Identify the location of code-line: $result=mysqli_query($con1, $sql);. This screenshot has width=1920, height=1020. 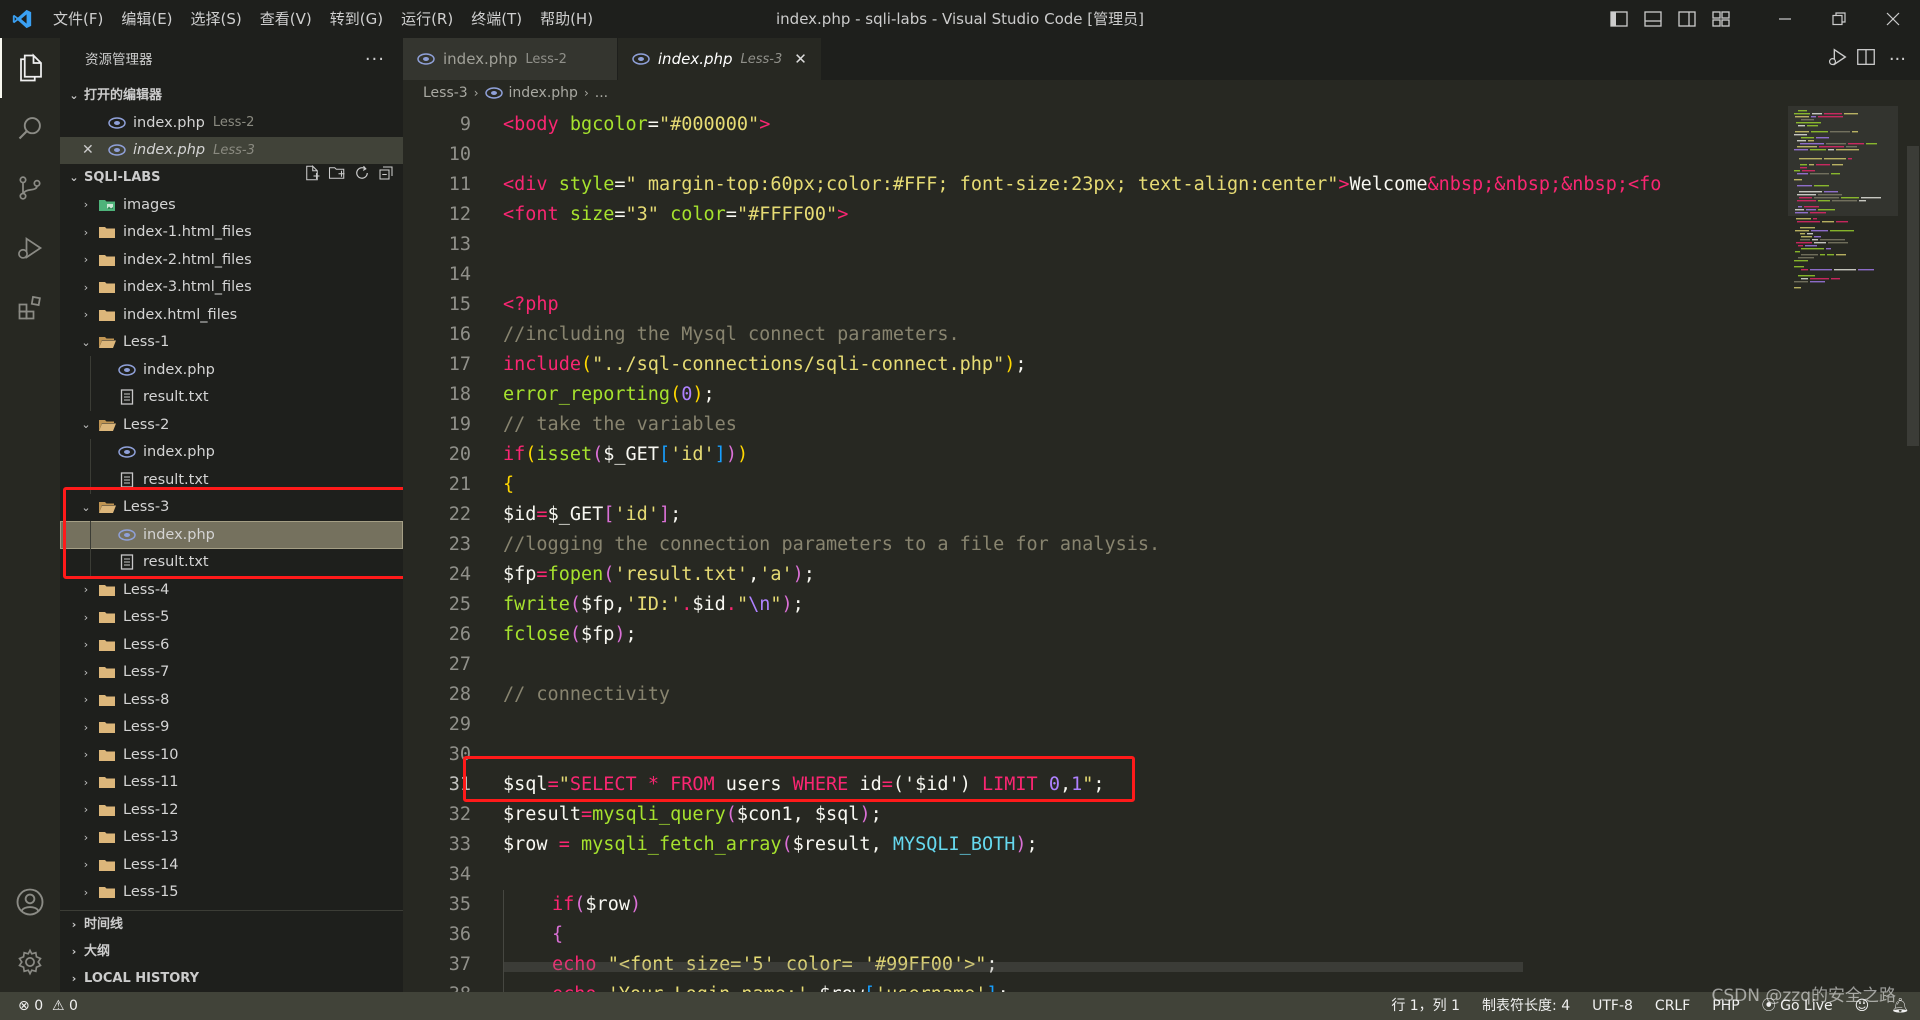
(692, 815).